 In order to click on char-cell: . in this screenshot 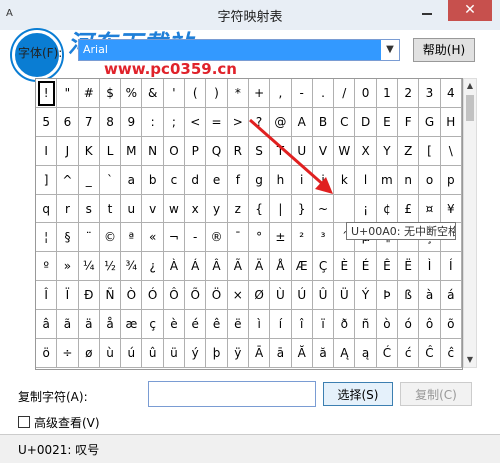, I will do `click(323, 93)`.